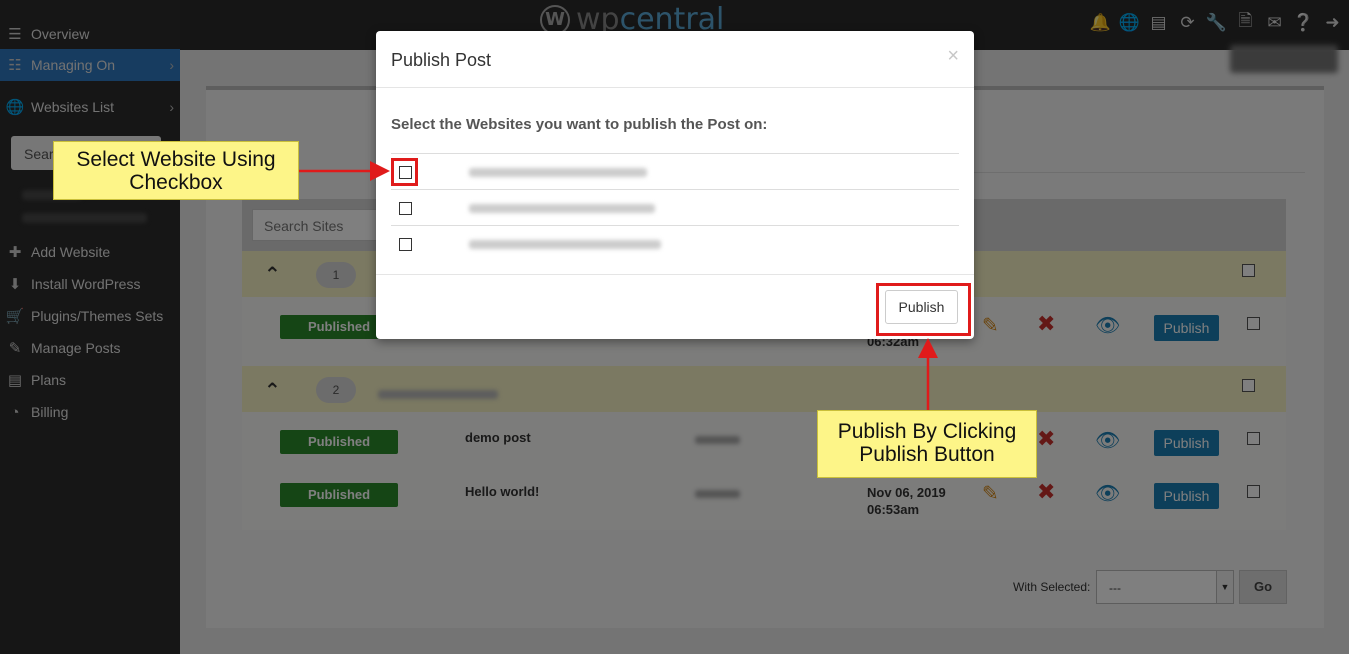 The image size is (1349, 654). I want to click on publish-callout: Publish By Clicking Publish Button, so click(927, 444).